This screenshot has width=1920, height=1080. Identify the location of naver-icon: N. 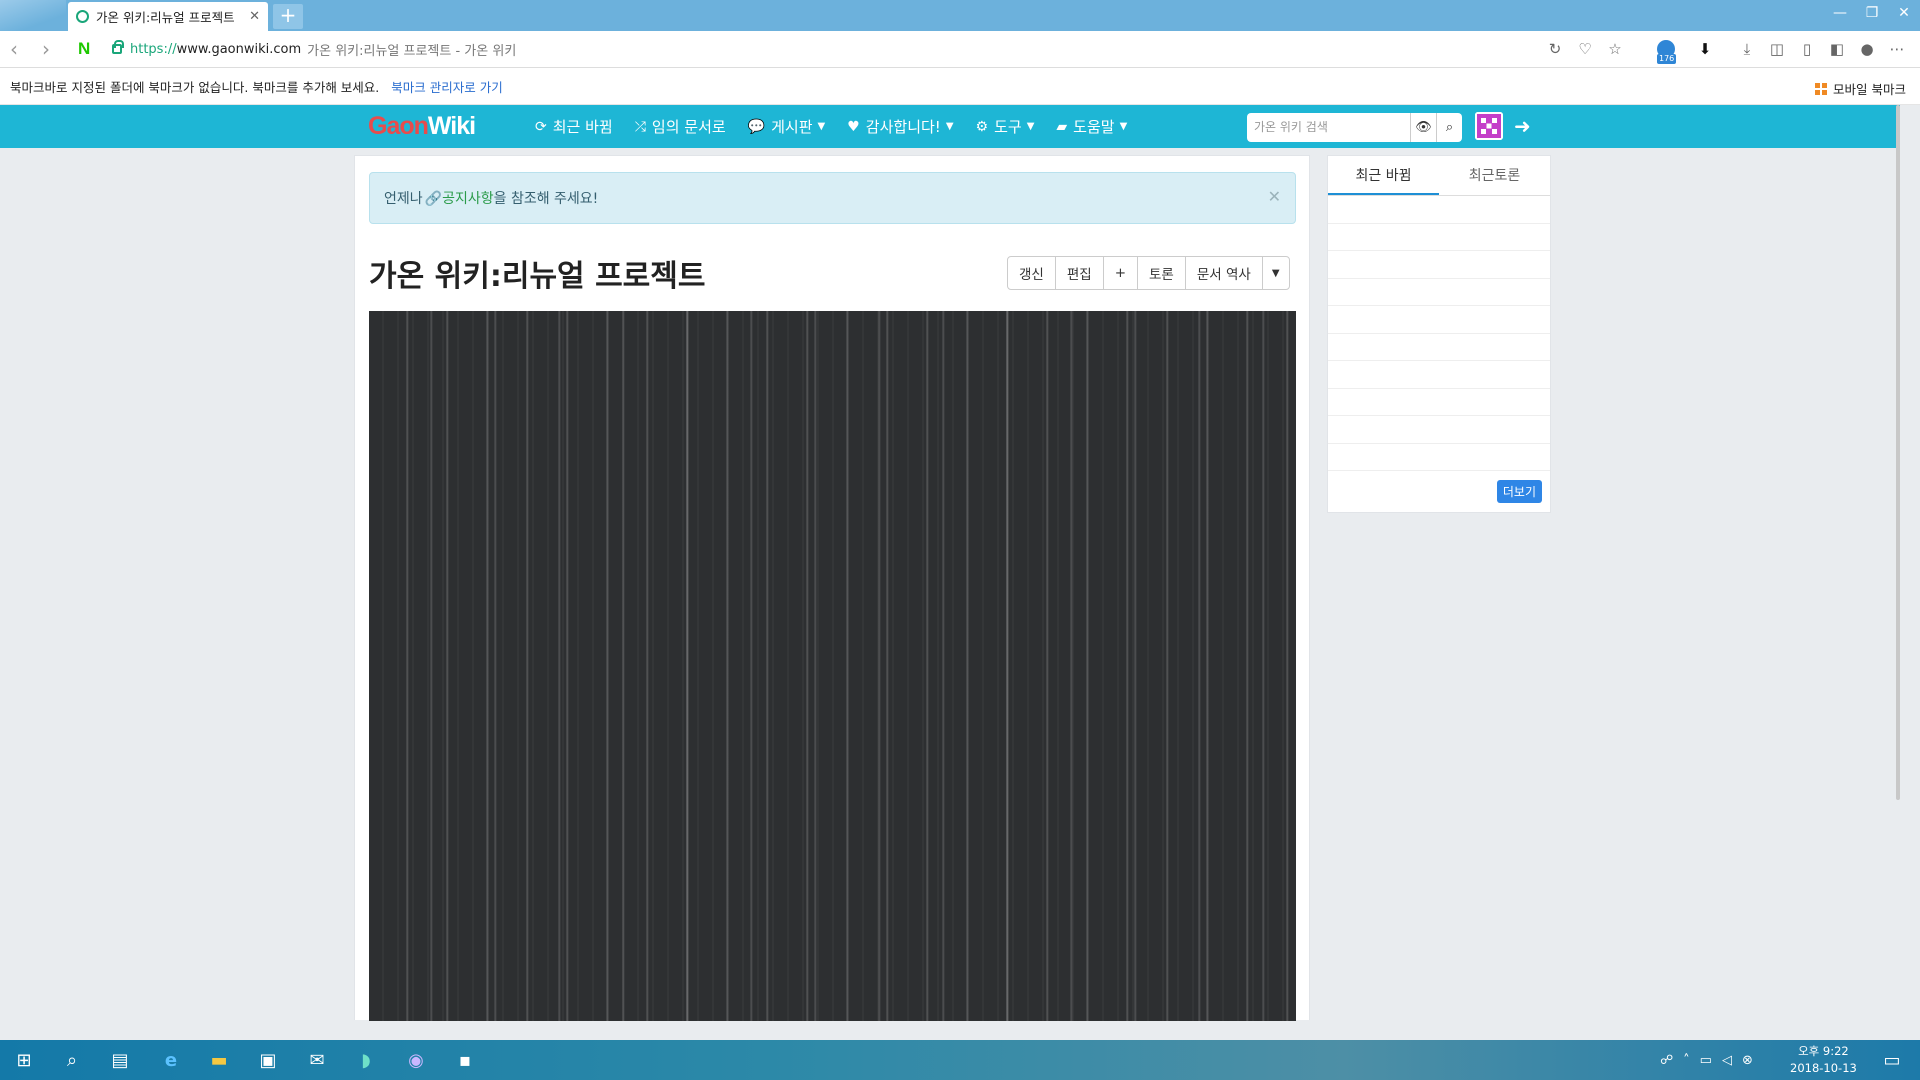
(87, 49).